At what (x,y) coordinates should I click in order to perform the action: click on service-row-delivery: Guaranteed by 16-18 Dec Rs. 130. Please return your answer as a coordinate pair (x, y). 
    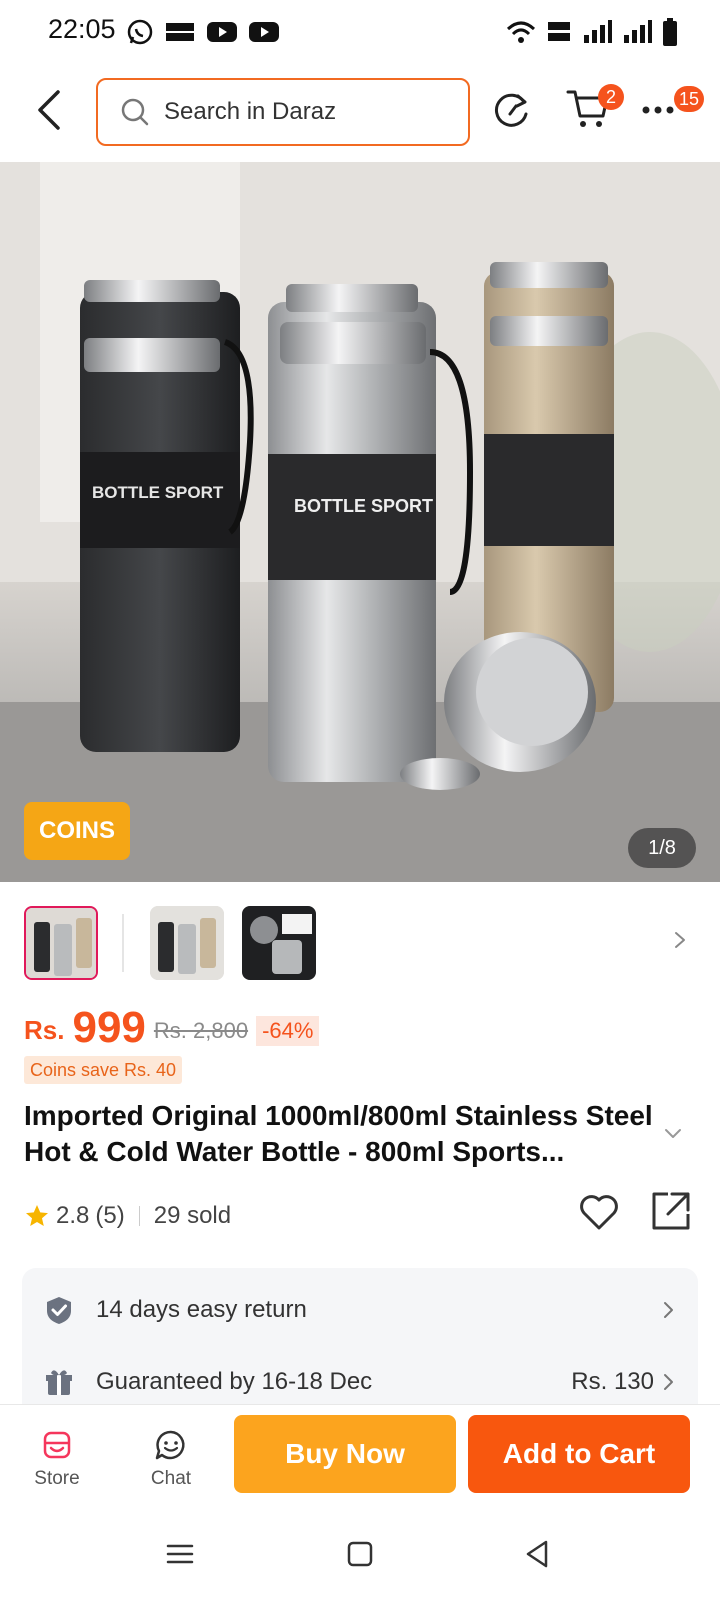
    Looking at the image, I should click on (360, 1382).